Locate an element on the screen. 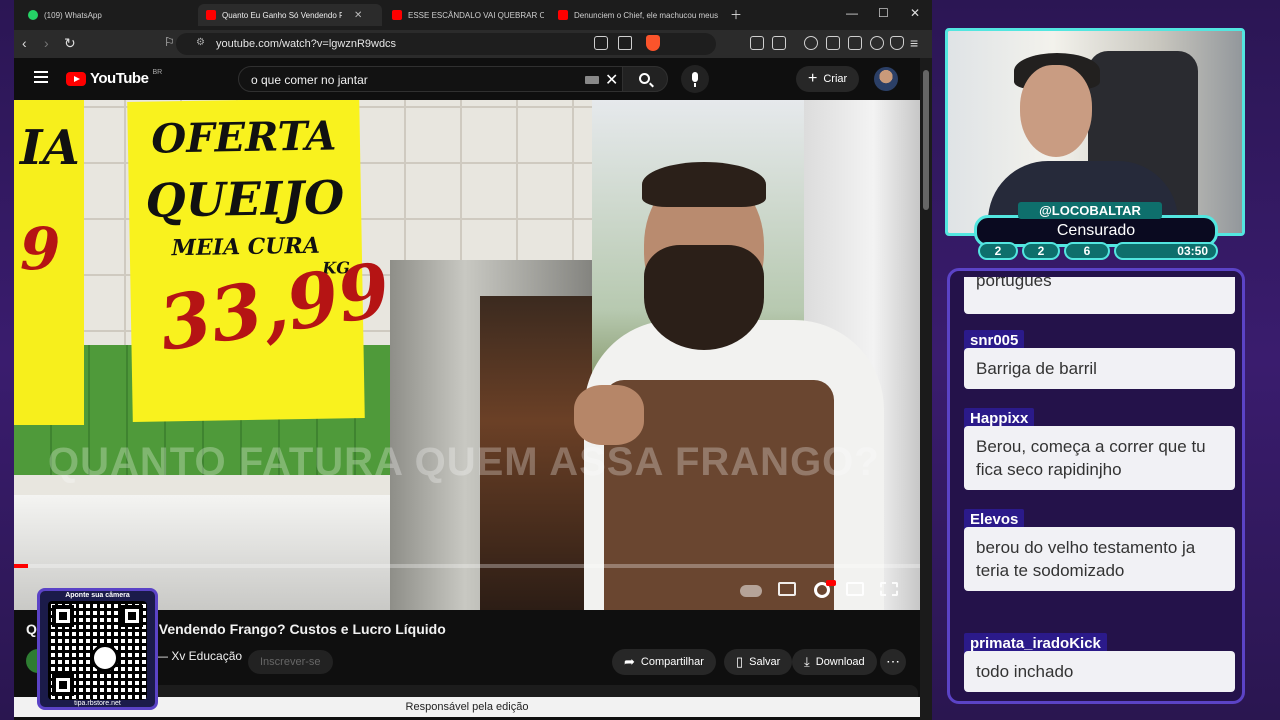 This screenshot has height=720, width=1280. tab-youtube-2: ESSE ESCÂNDALO VAI QUEBRAR O BRASIL E is located at coordinates (464, 15).